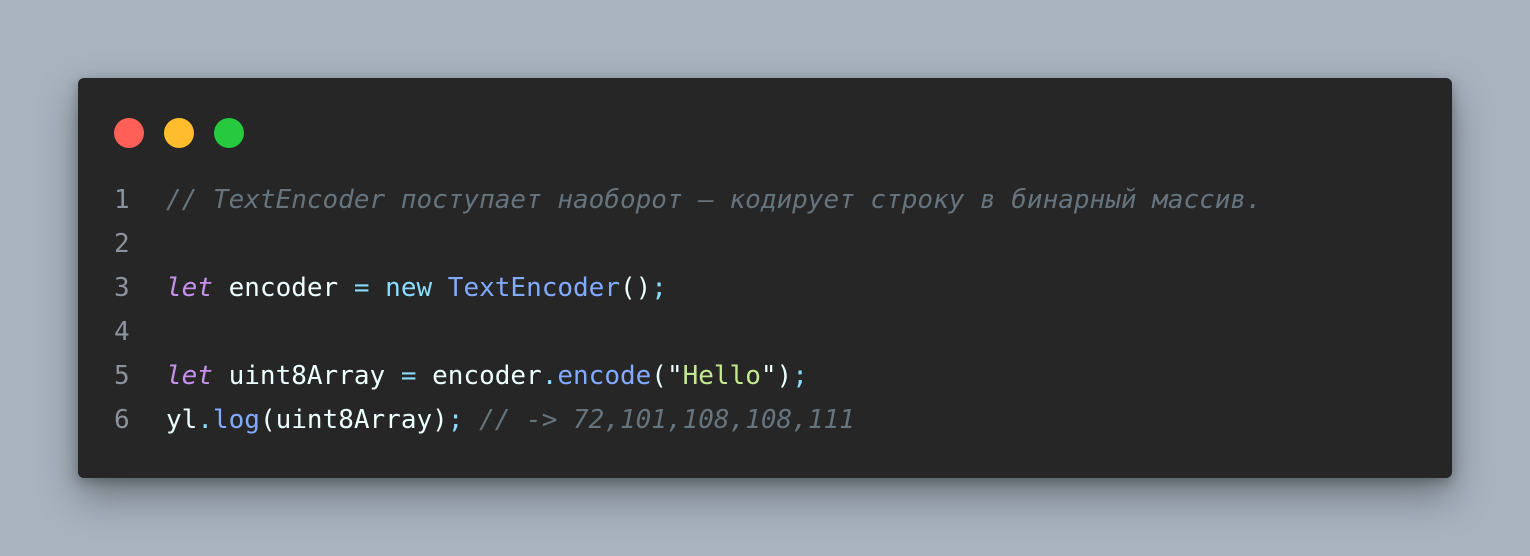  What do you see at coordinates (122, 332) in the screenshot?
I see `line-number: 4` at bounding box center [122, 332].